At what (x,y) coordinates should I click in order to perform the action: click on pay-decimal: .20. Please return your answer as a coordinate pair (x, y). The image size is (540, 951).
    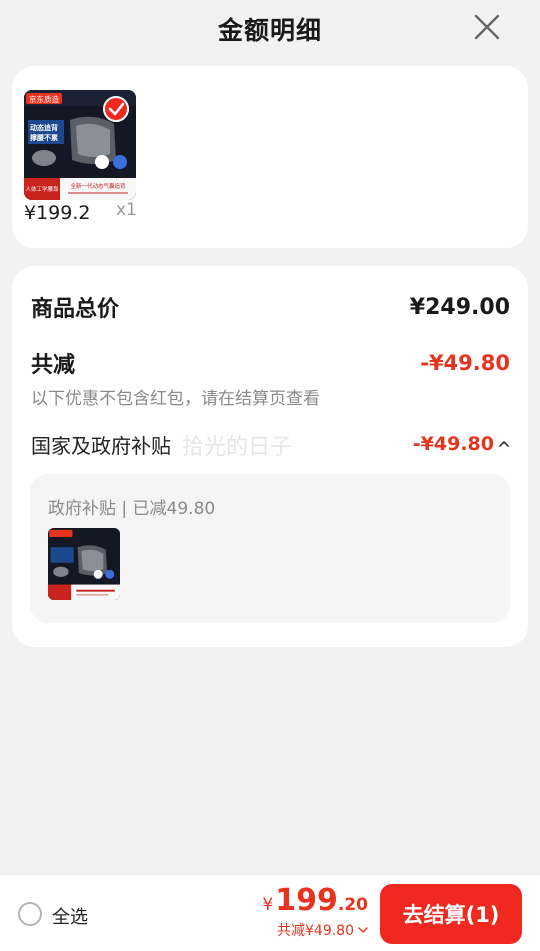
    Looking at the image, I should click on (352, 905).